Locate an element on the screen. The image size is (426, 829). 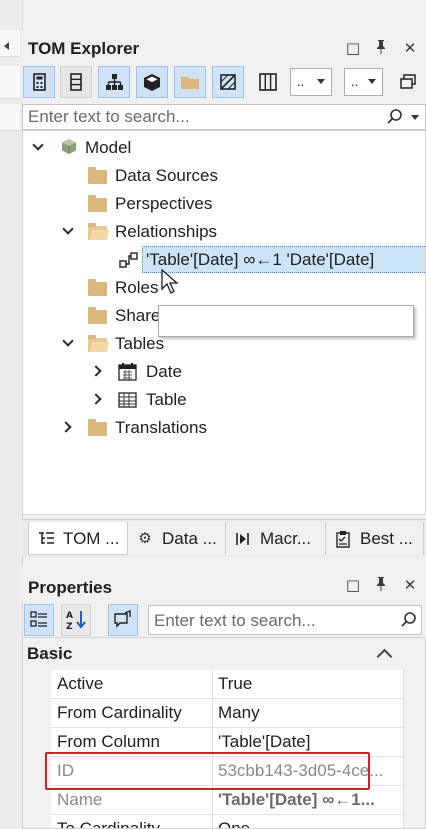
filter-icon is located at coordinates (228, 82).